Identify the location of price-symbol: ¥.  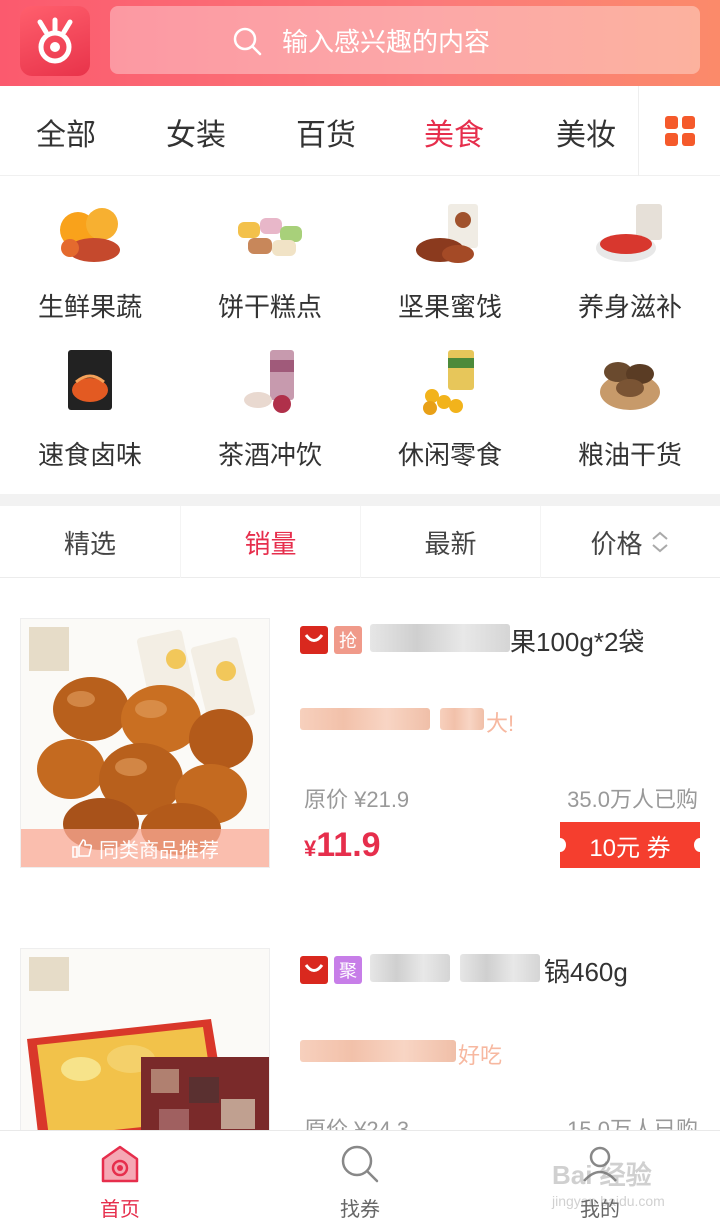
(310, 848).